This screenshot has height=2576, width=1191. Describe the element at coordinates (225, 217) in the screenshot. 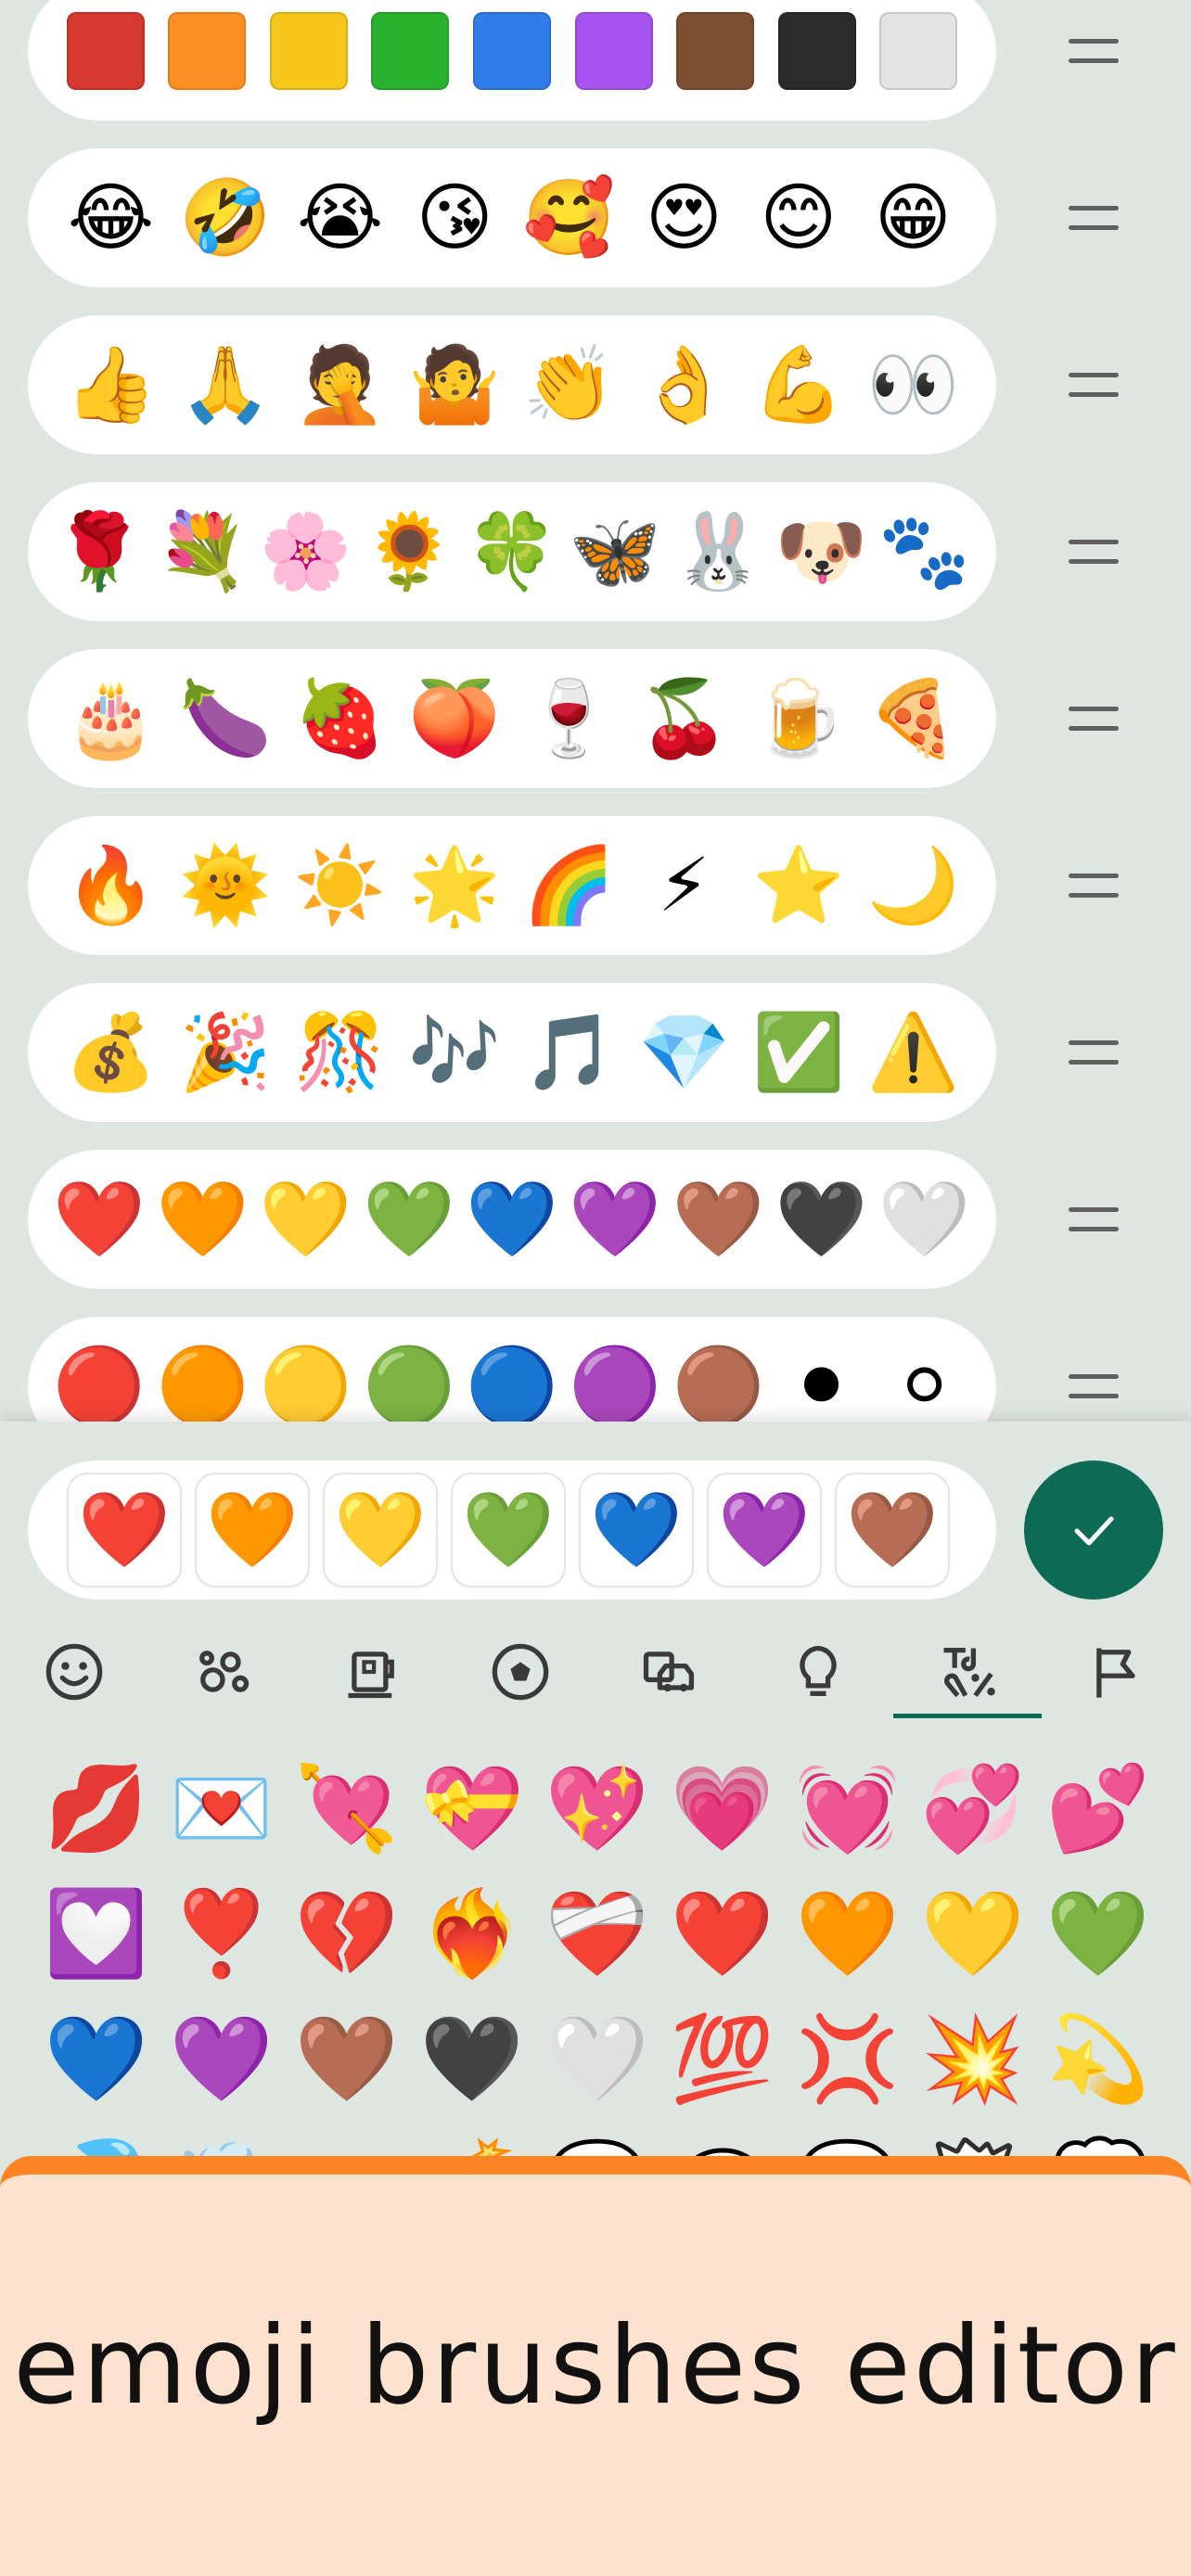

I see `palette-emoji: 🤣` at that location.